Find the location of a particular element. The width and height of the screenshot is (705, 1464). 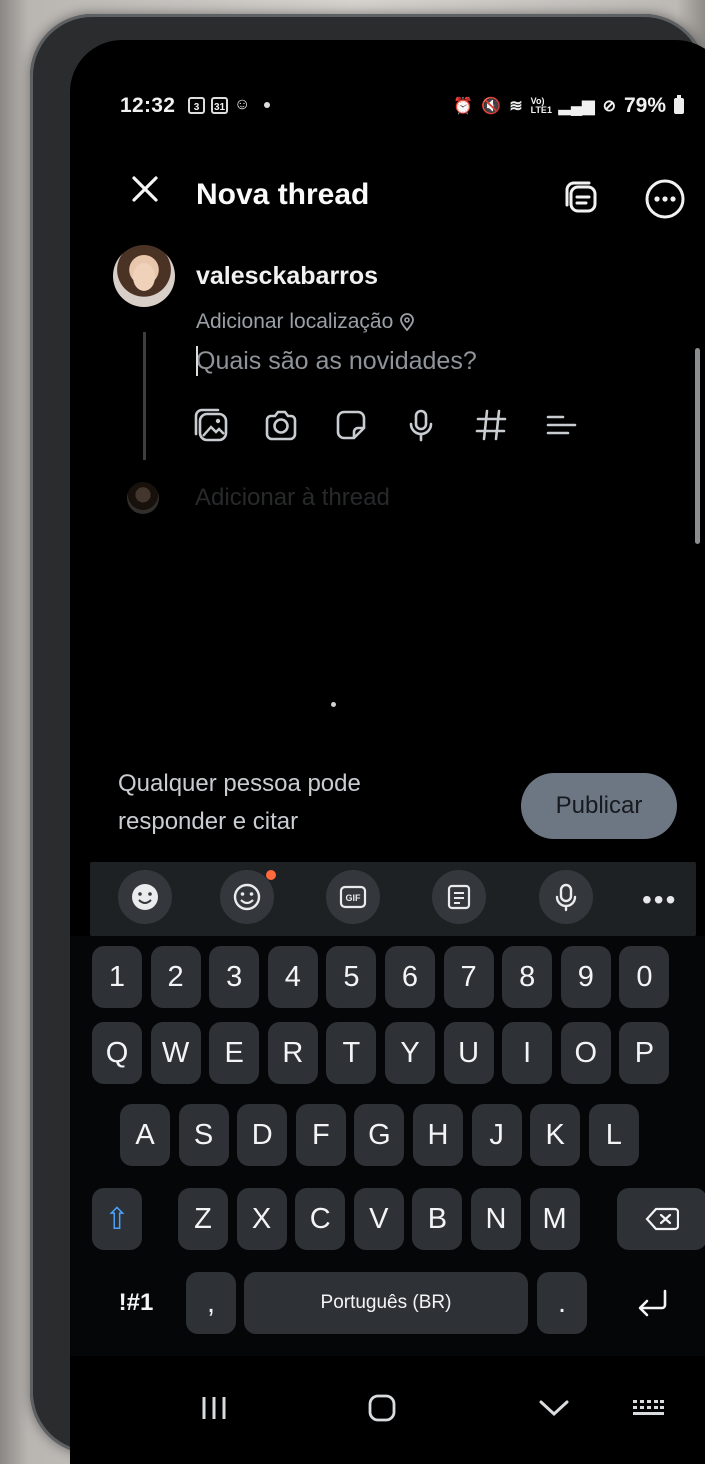

smiley-sticker-icon is located at coordinates (247, 897).